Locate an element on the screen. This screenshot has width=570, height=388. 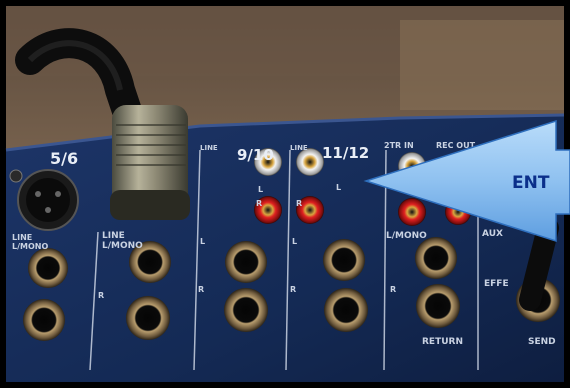
label-lmono-left: L/MONO is located at coordinates (30, 246).